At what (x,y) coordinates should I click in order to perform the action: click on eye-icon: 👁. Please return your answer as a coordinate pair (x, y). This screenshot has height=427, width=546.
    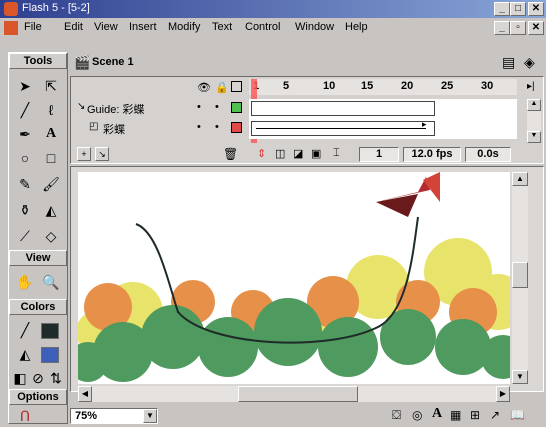
    Looking at the image, I should click on (204, 87).